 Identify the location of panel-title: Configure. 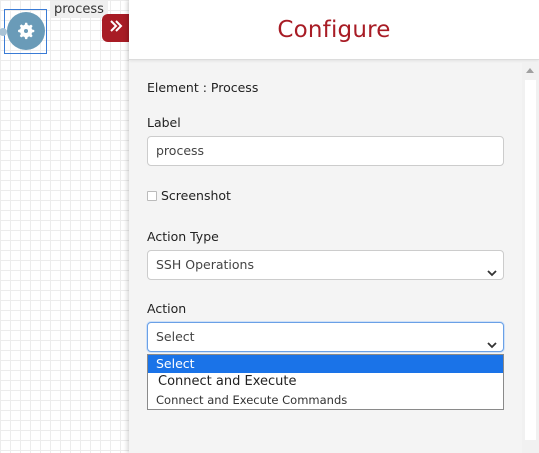
(334, 29).